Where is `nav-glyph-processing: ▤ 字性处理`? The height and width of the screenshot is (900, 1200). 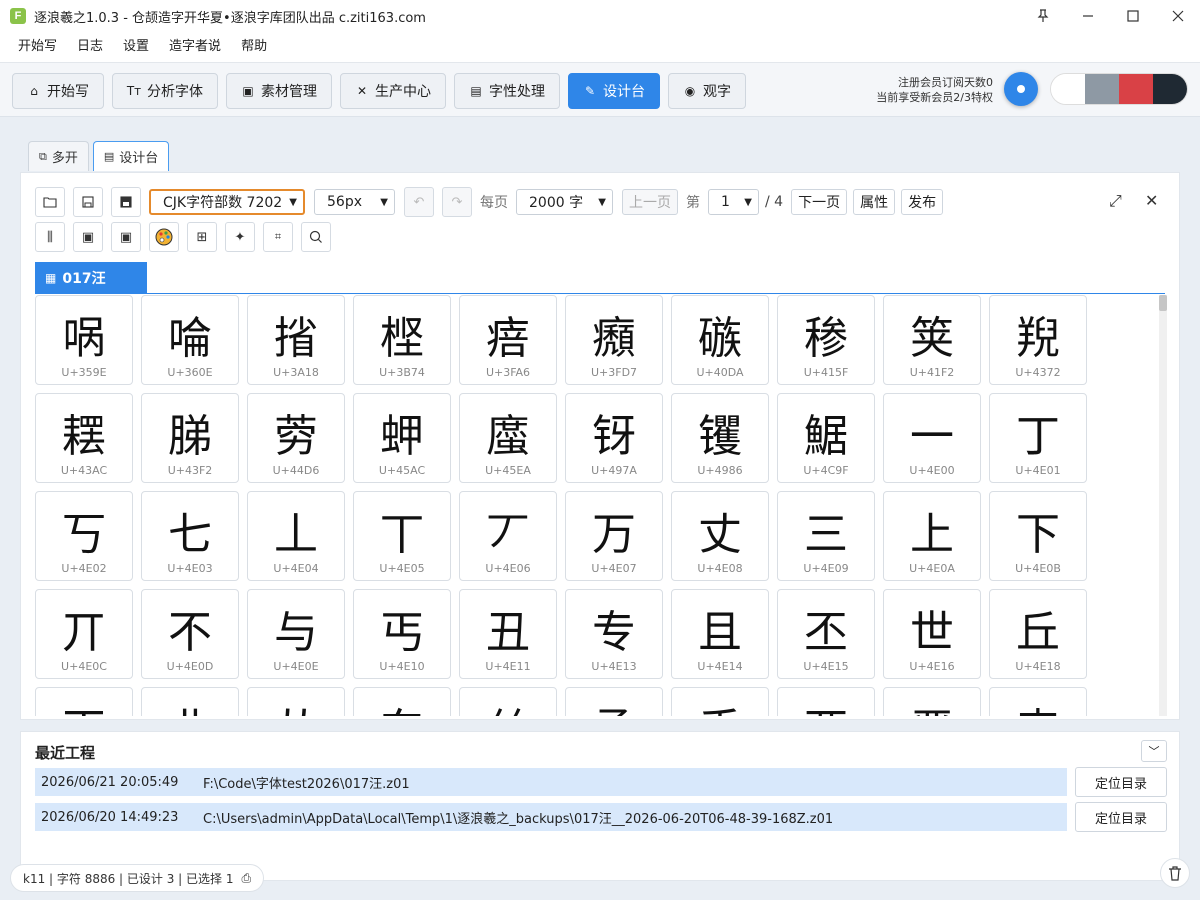 nav-glyph-processing: ▤ 字性处理 is located at coordinates (507, 91).